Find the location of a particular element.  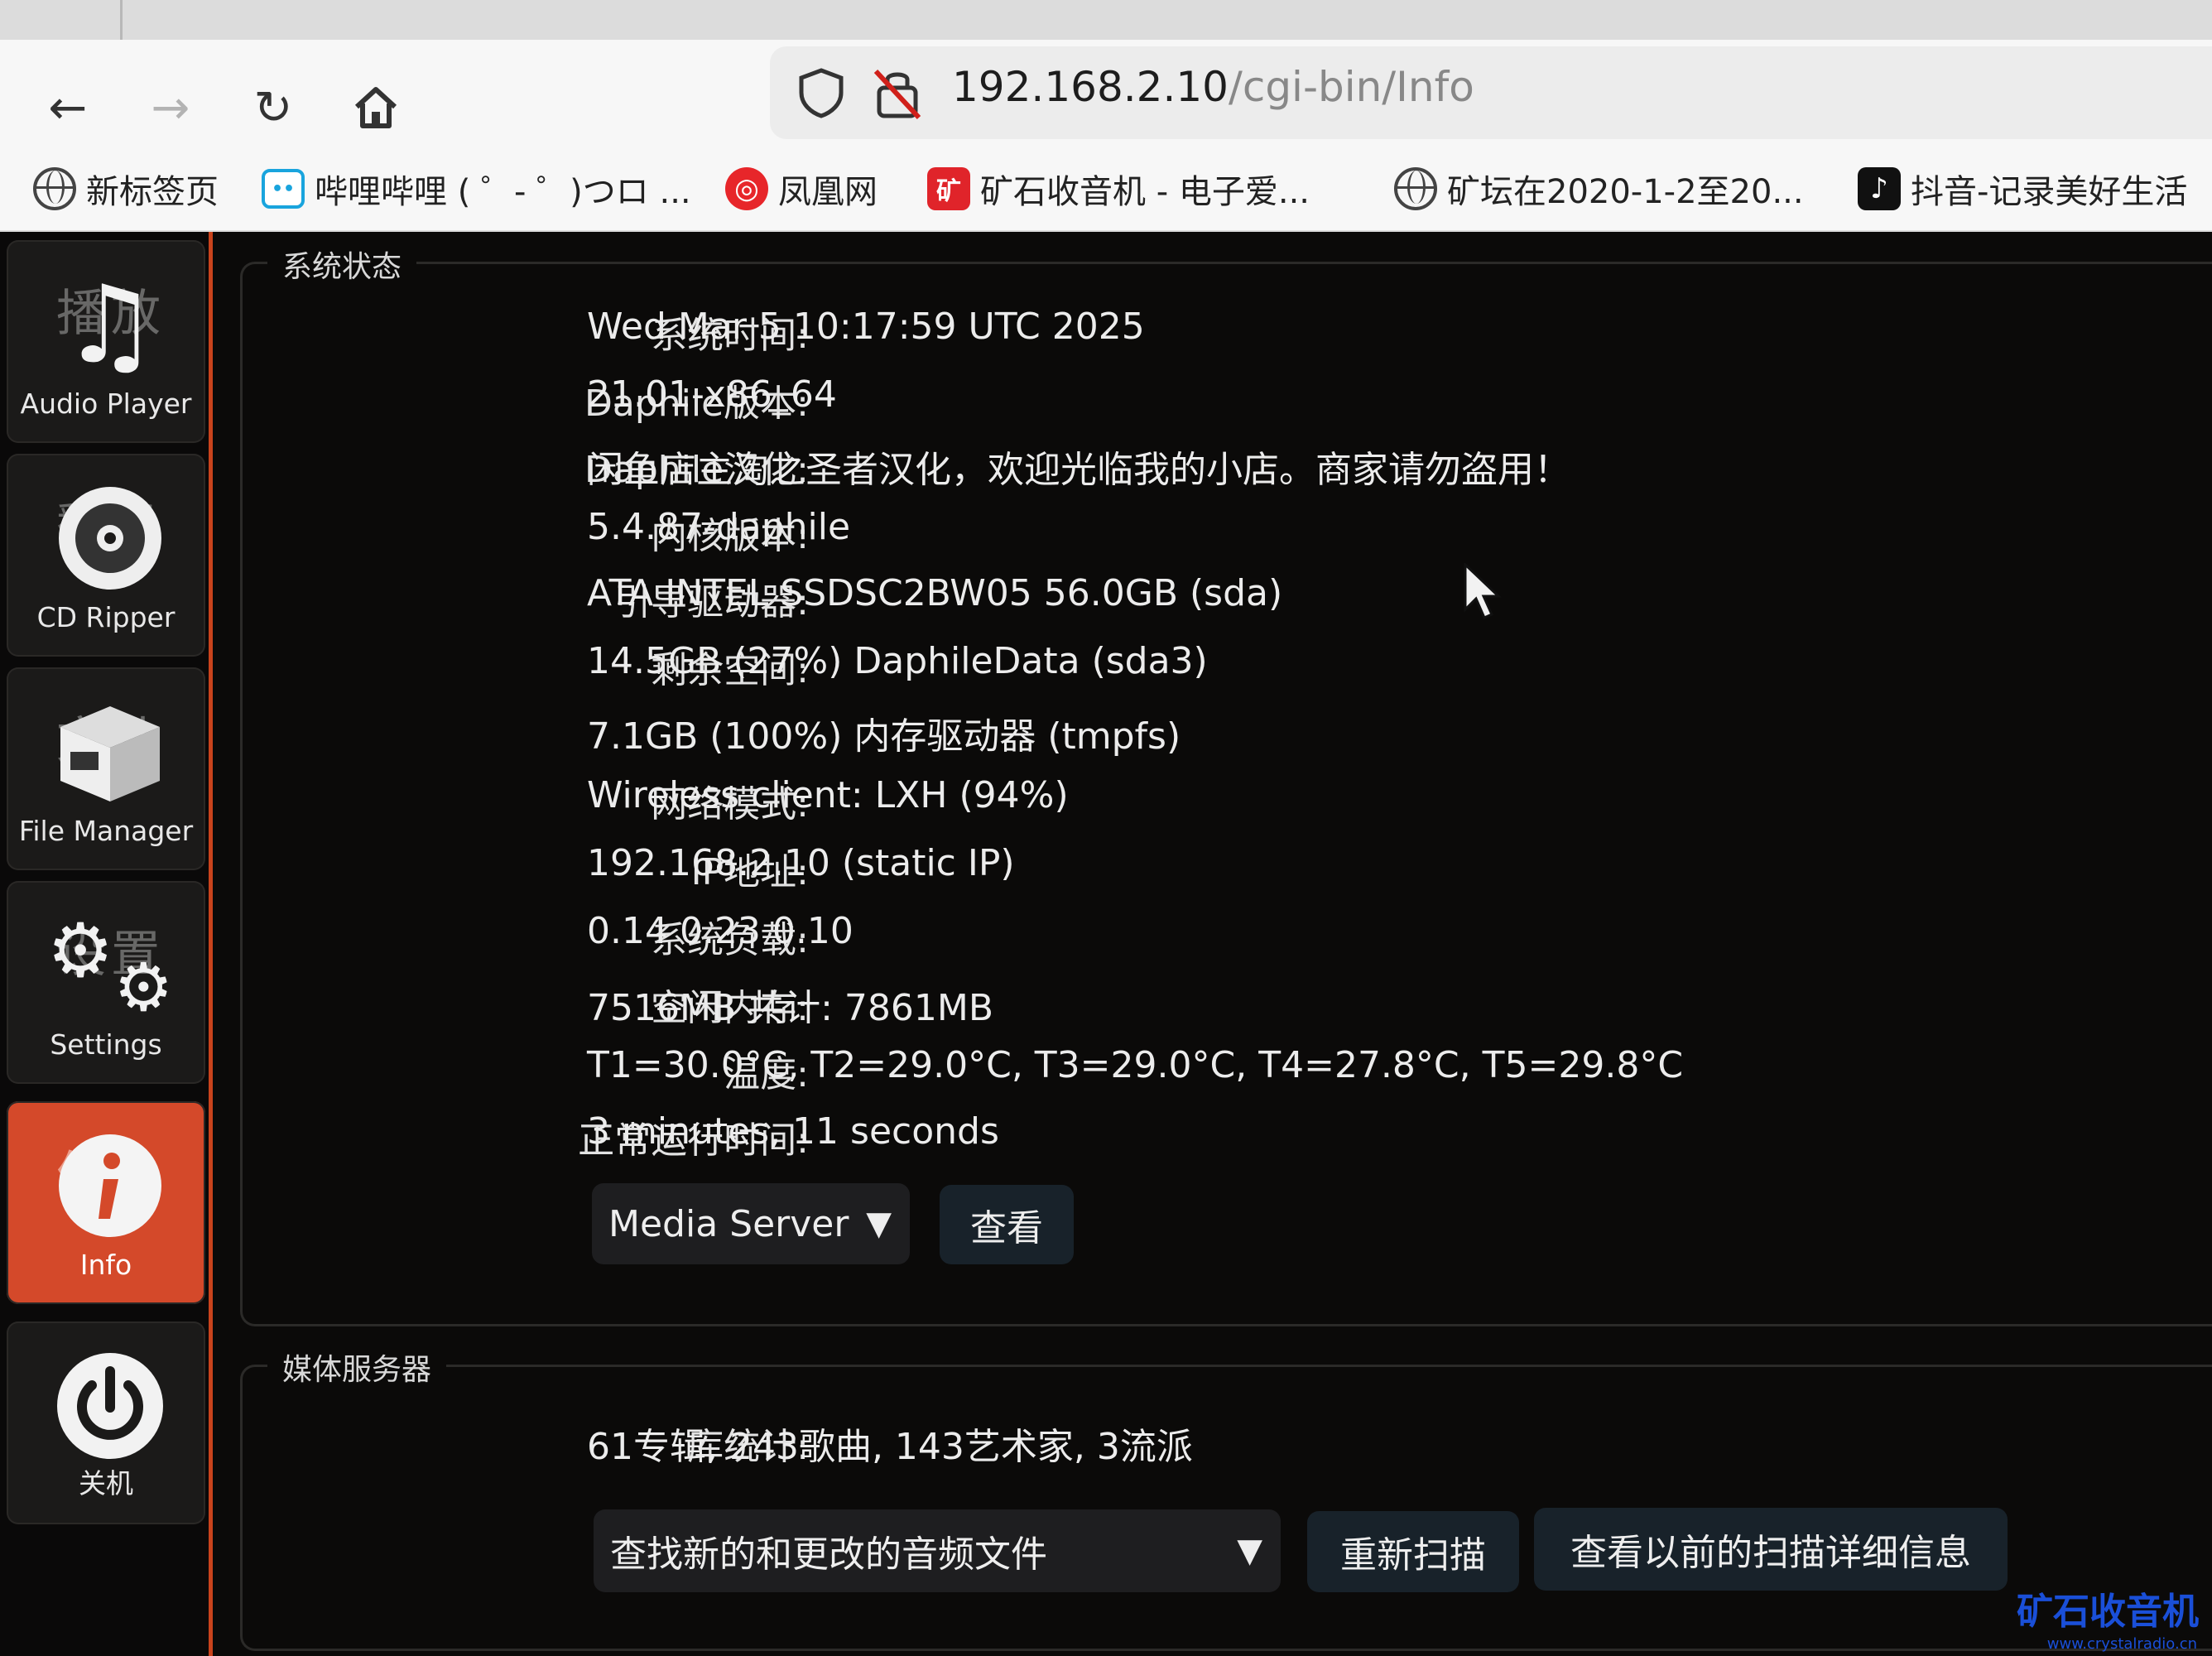

bookmark-label: 凤凰网 is located at coordinates (828, 192).